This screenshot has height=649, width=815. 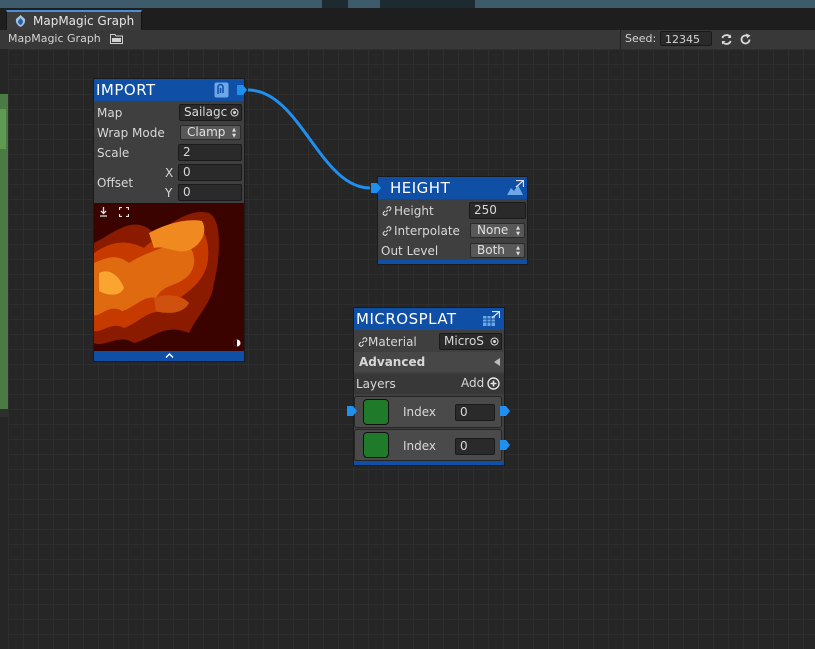 I want to click on collapse-bar, so click(x=169, y=356).